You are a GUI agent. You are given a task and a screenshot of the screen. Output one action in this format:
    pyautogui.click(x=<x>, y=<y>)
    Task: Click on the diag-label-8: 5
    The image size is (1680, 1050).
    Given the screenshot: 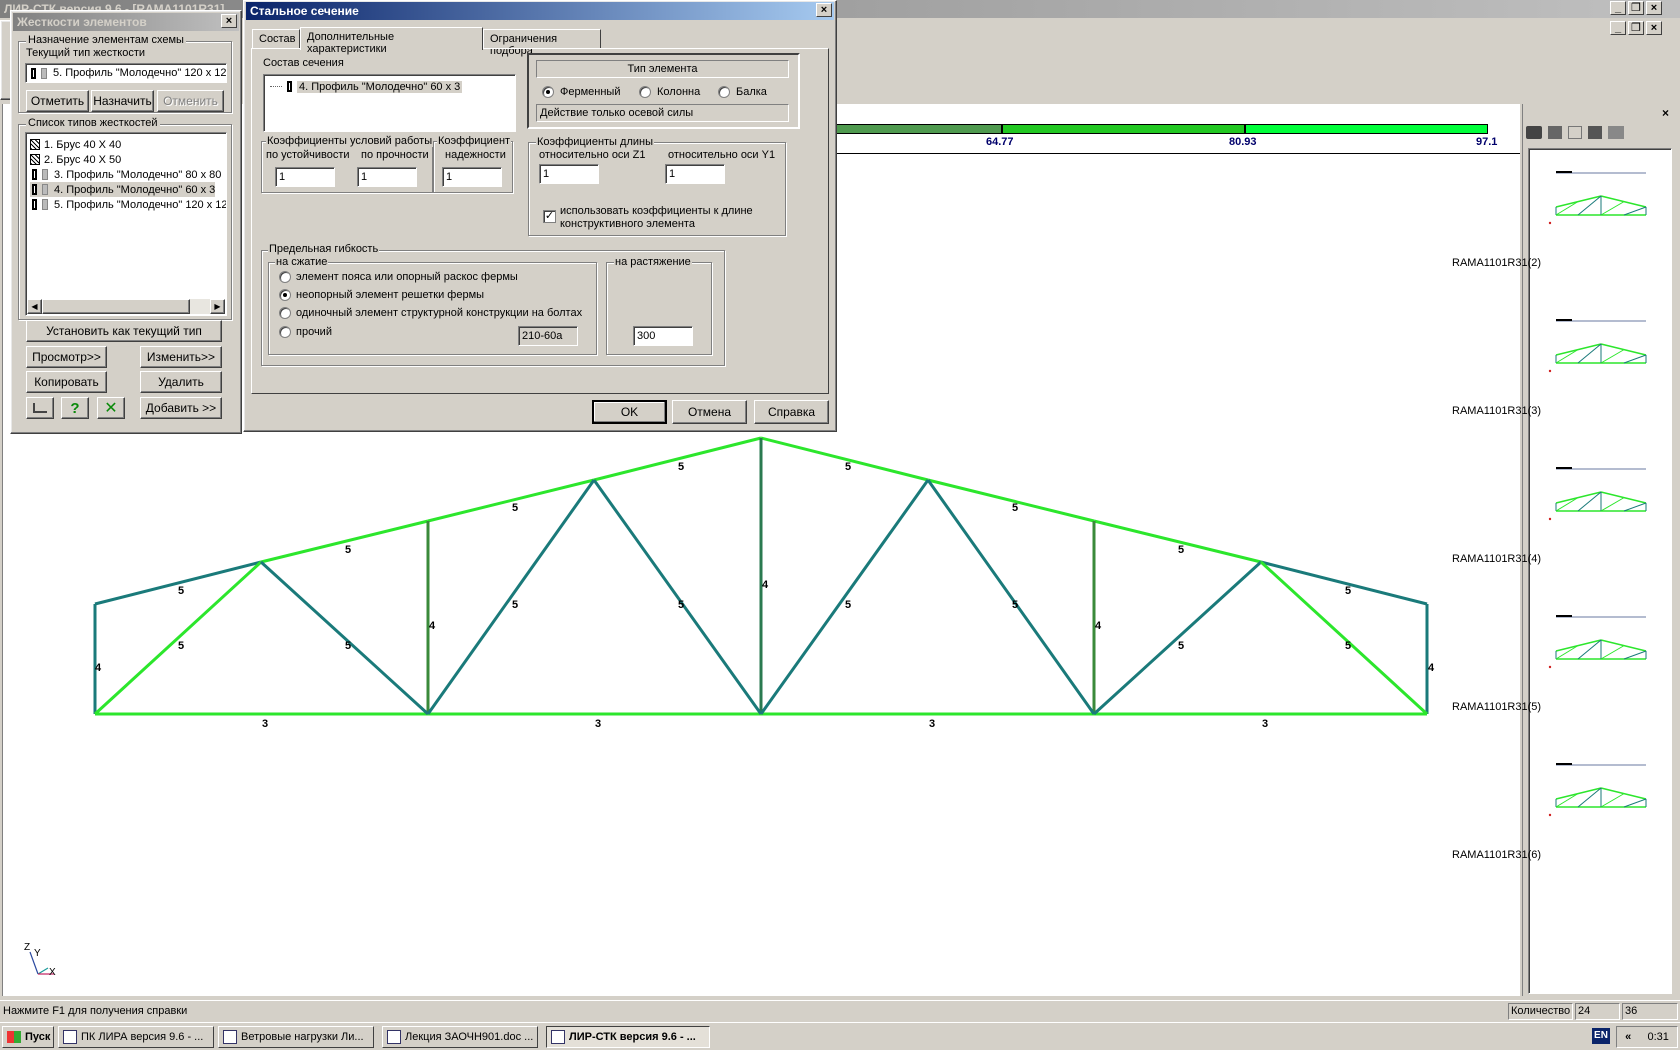 What is the action you would take?
    pyautogui.click(x=1348, y=646)
    